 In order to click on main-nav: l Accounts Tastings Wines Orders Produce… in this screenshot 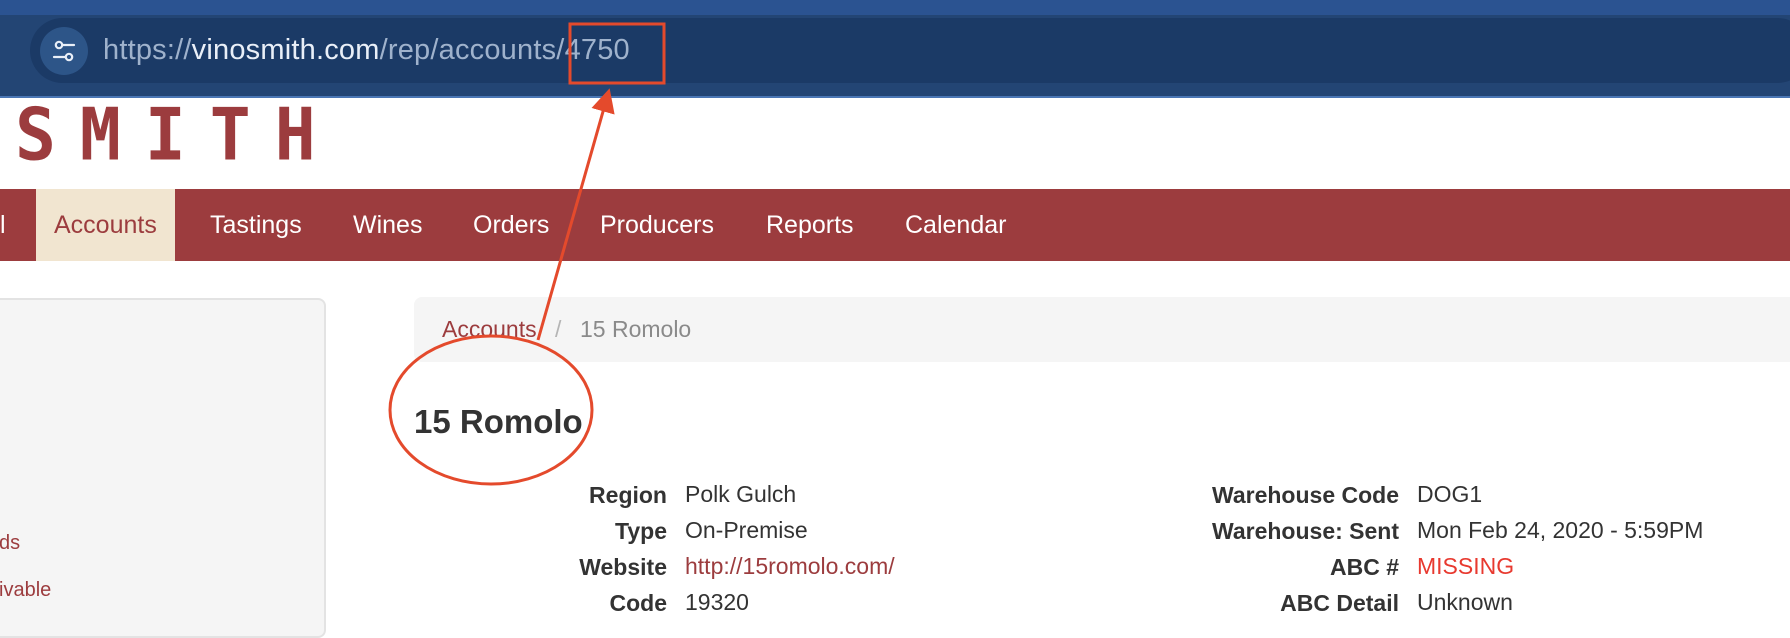, I will do `click(895, 225)`.